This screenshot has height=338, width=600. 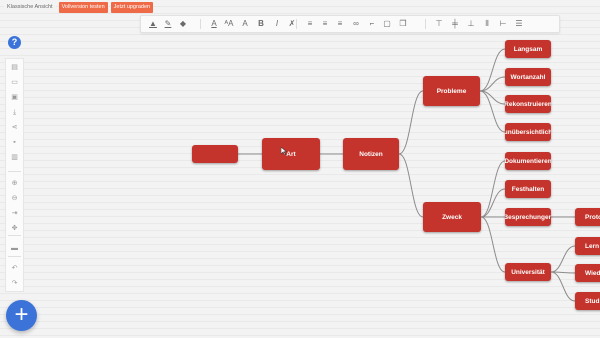 What do you see at coordinates (371, 154) in the screenshot?
I see `node-notizen: Notizen` at bounding box center [371, 154].